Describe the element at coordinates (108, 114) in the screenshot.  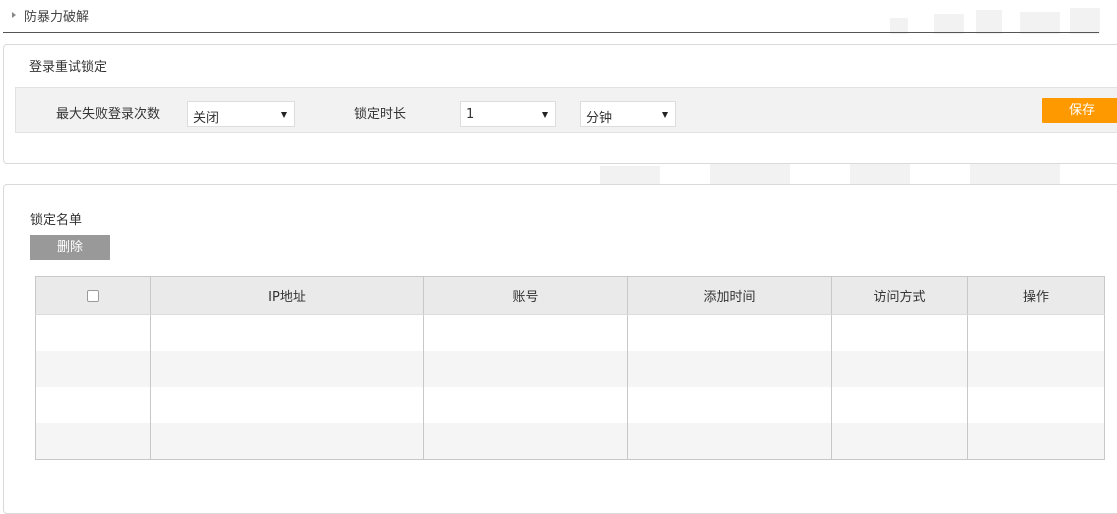
I see `max-fail-label: 最大失败登录次数` at that location.